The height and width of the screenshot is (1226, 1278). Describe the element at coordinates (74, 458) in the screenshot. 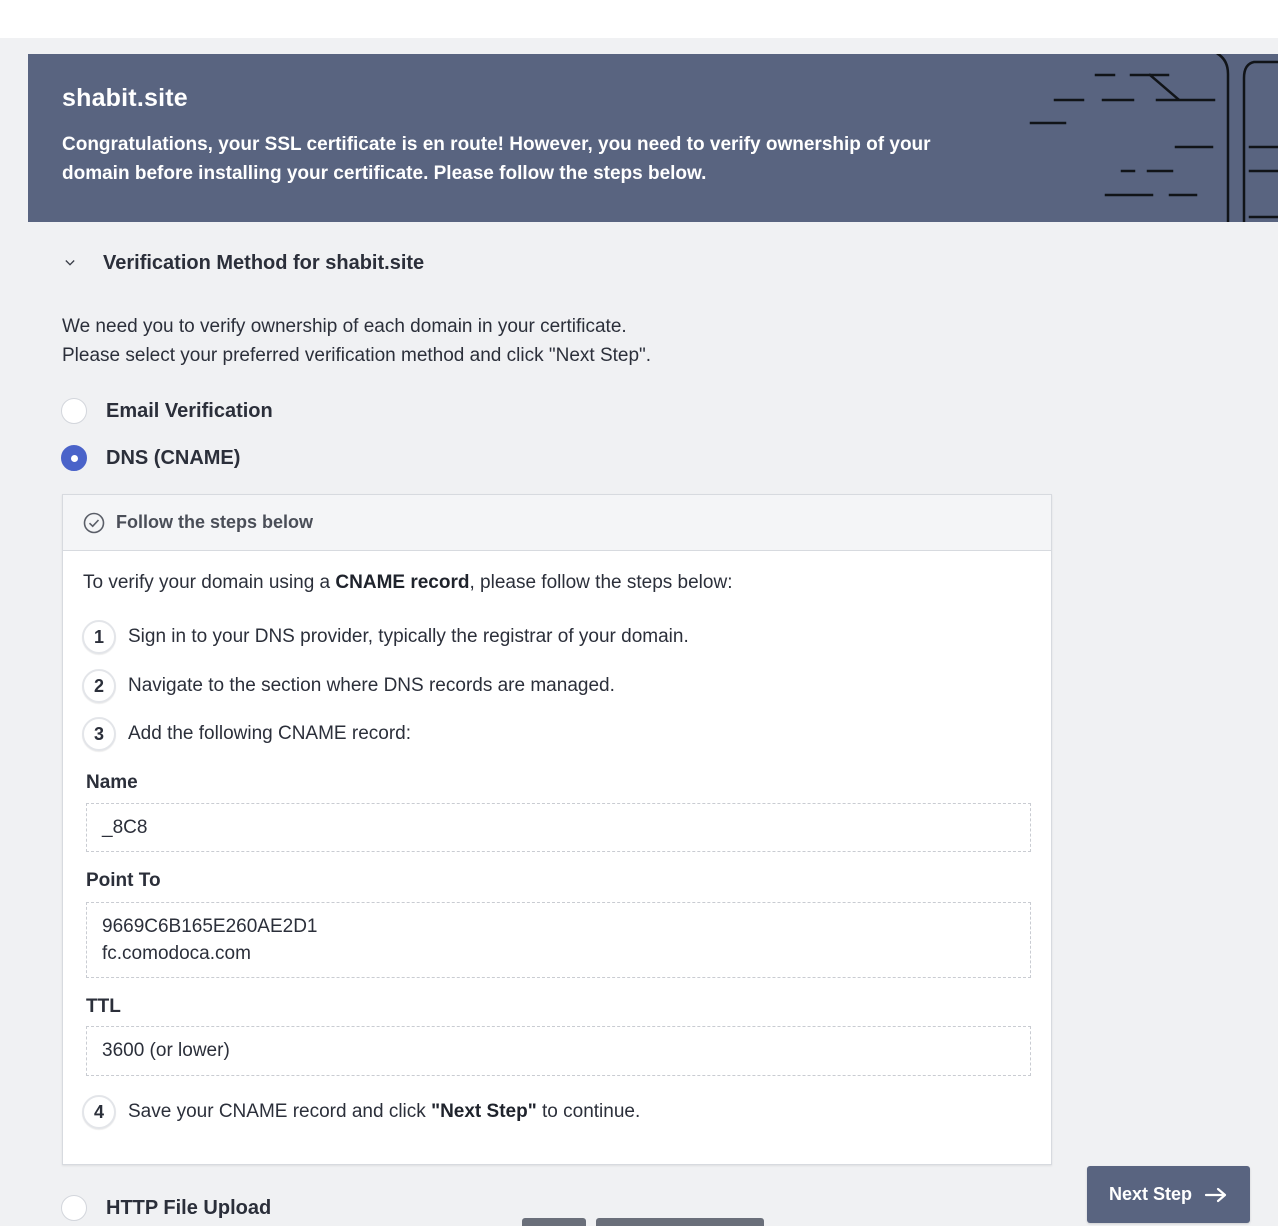

I see `dns-cname-radio` at that location.